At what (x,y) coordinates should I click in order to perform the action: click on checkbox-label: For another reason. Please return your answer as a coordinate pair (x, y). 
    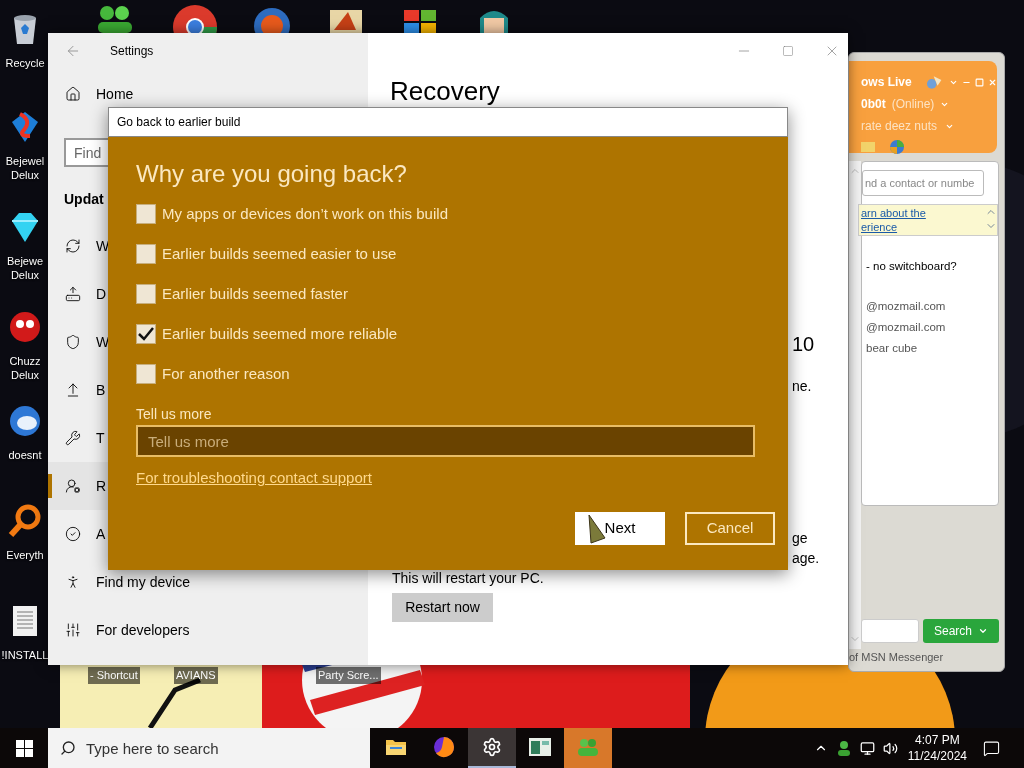
    Looking at the image, I should click on (226, 373).